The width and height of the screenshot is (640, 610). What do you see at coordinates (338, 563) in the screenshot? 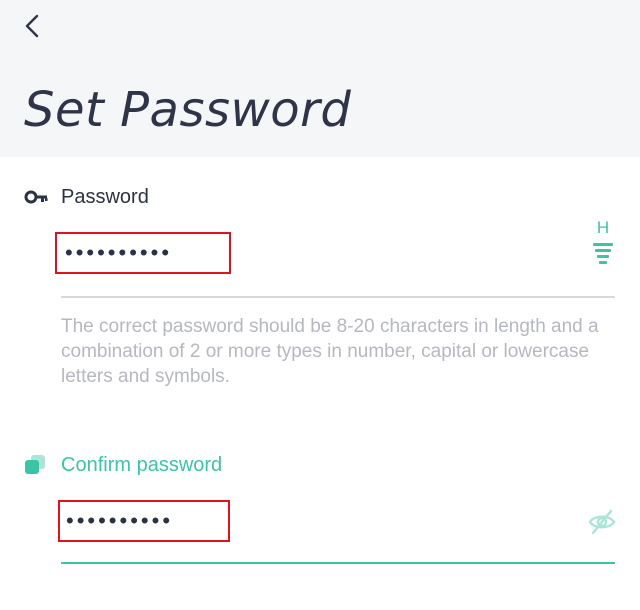
I see `confirm-password-underline` at bounding box center [338, 563].